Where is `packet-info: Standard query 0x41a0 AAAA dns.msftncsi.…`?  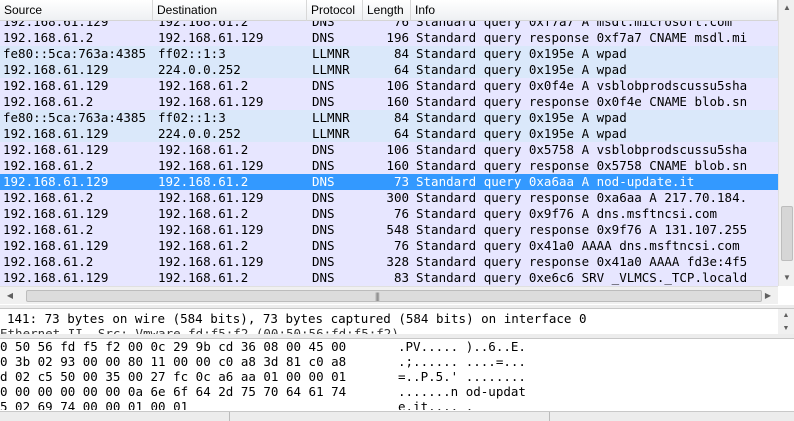 packet-info: Standard query 0x41a0 AAAA dns.msftncsi.… is located at coordinates (578, 245).